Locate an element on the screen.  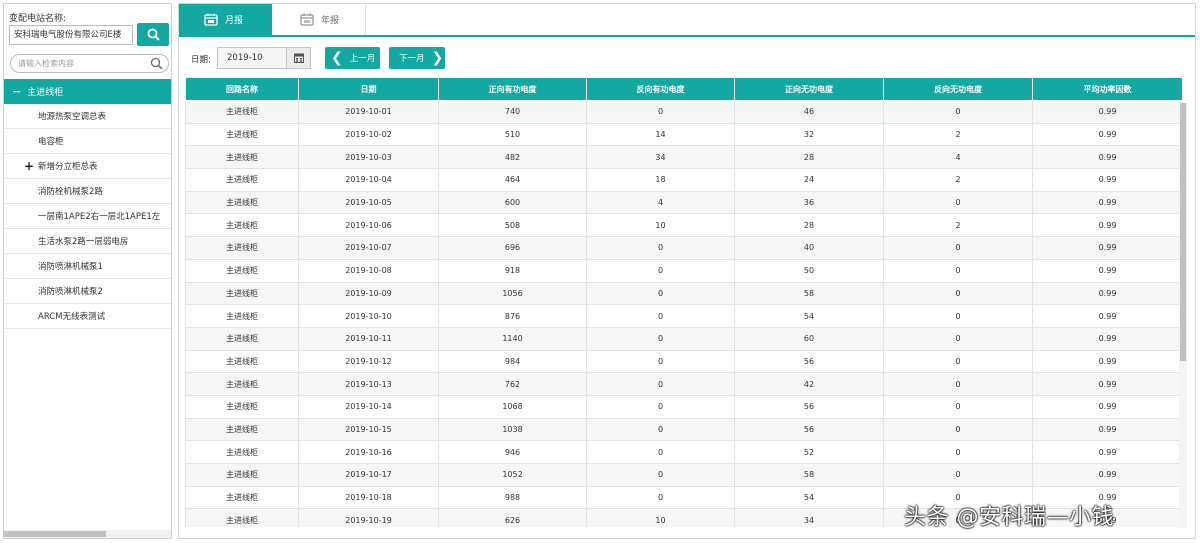
table-row: 主进线柜 2019-10-17 1052 0 58 0 0.99 is located at coordinates (684, 475).